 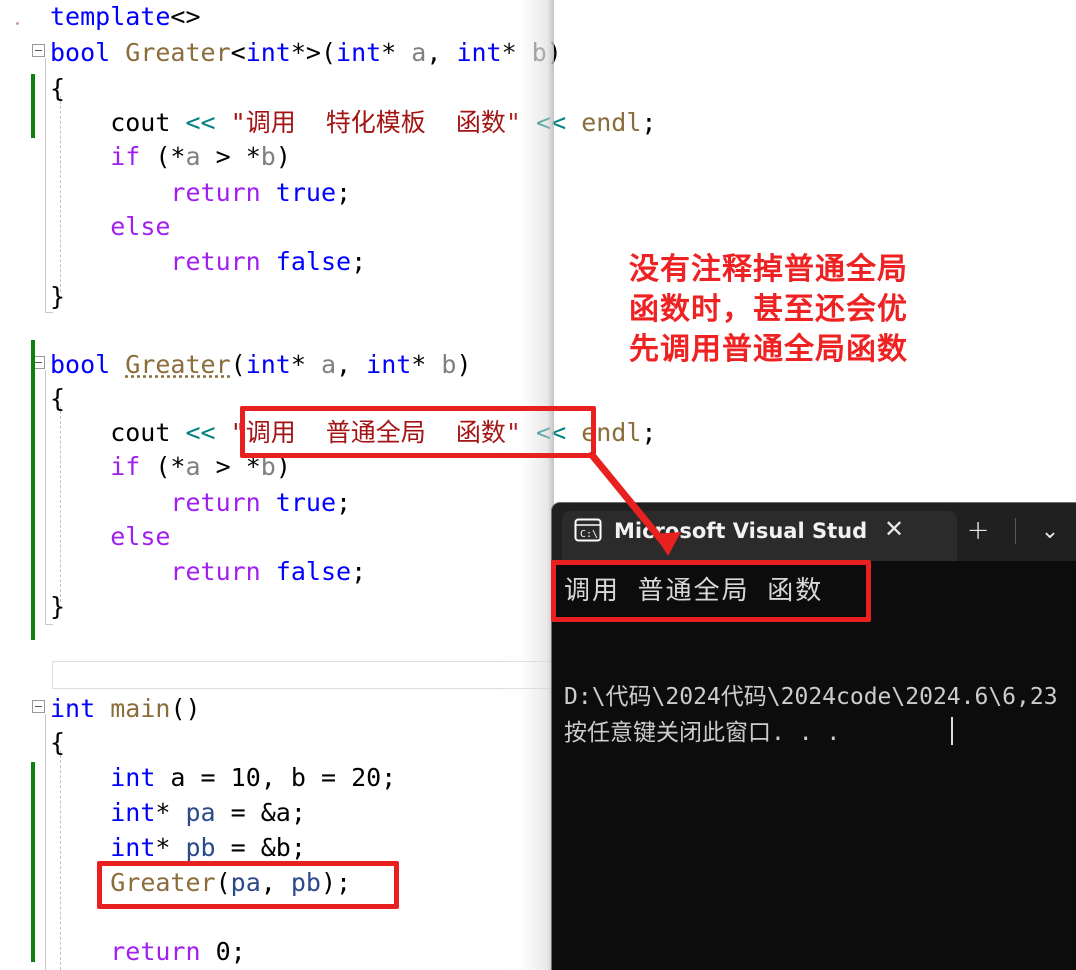 What do you see at coordinates (58, 742) in the screenshot?
I see `code-token: {` at bounding box center [58, 742].